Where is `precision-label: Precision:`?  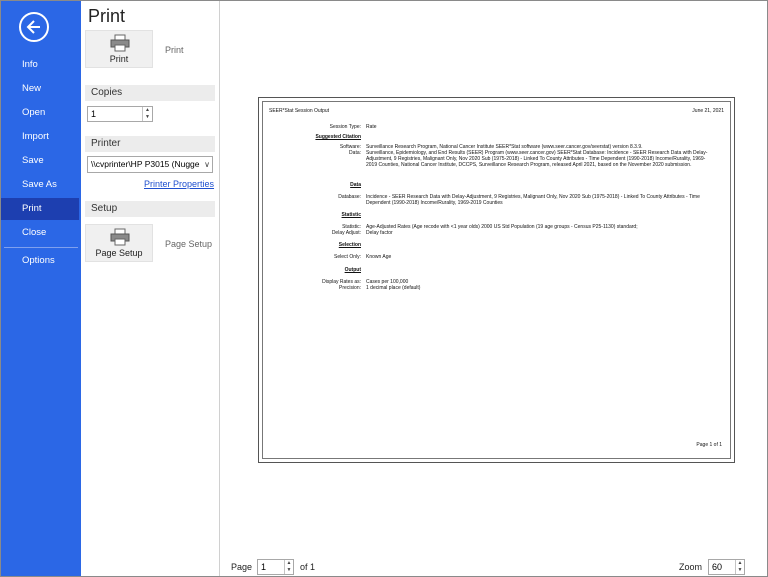 precision-label: Precision: is located at coordinates (350, 288).